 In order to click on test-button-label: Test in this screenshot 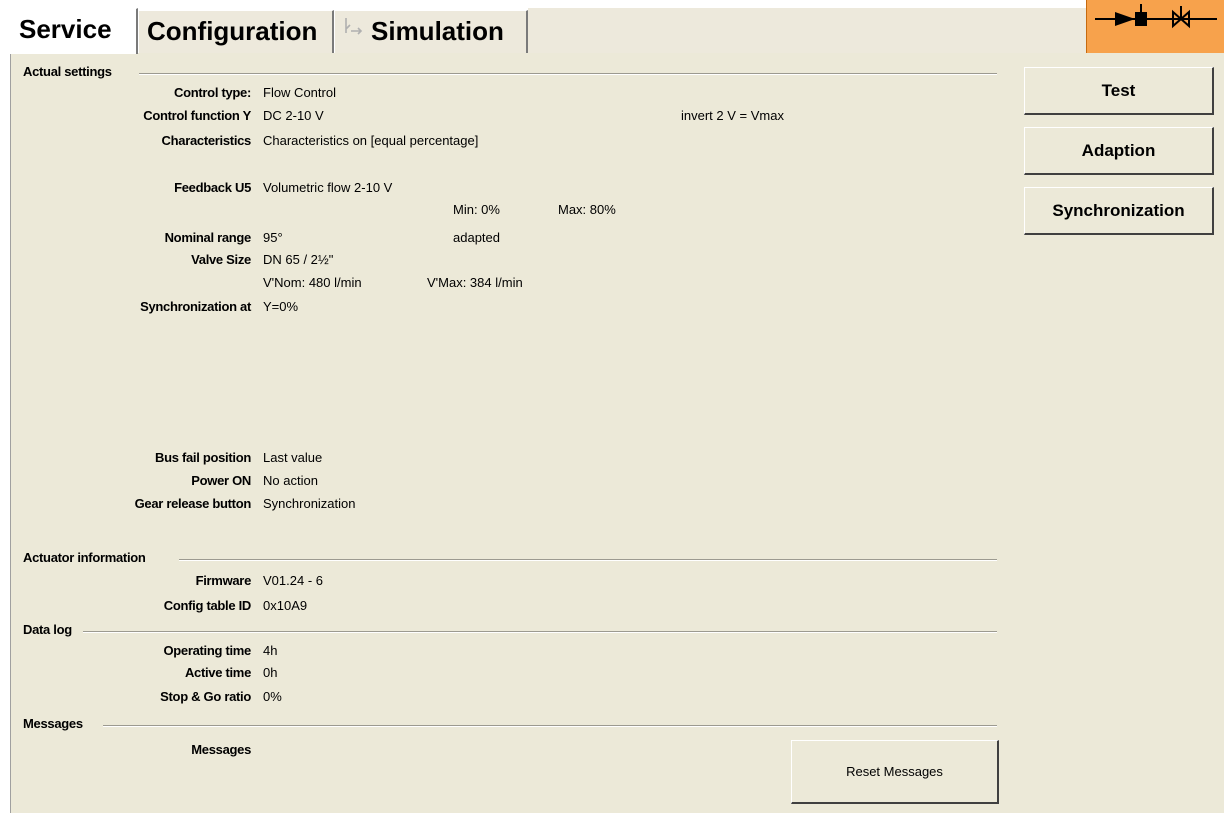, I will do `click(1118, 90)`.